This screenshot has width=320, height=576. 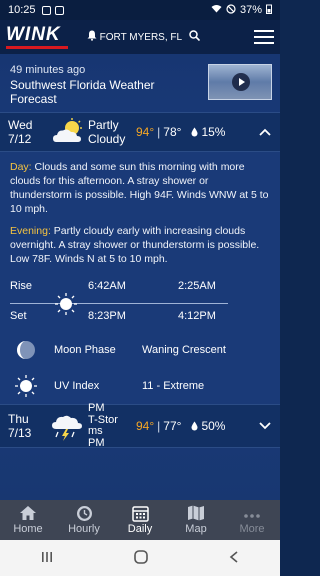 What do you see at coordinates (196, 514) in the screenshot?
I see `map-icon` at bounding box center [196, 514].